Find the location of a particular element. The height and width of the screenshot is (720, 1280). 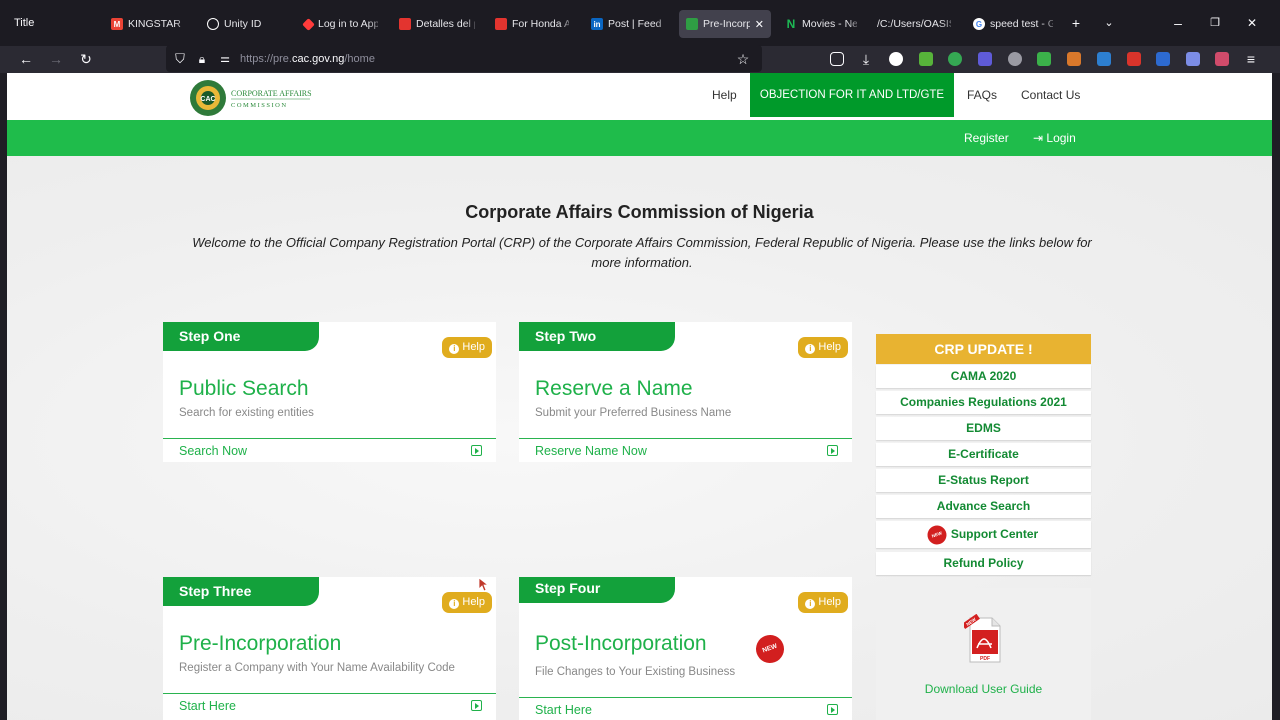

tab-honda: For Honda Ac is located at coordinates (532, 24).